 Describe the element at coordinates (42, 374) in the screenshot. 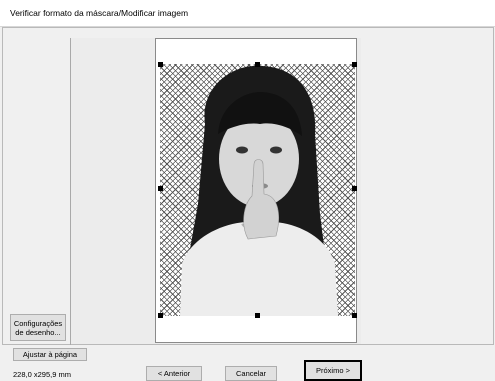

I see `size-readout: 228,0 x295,9 mm` at that location.